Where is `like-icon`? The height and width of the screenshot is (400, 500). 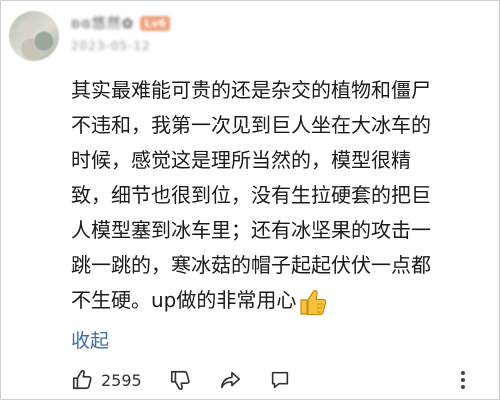
like-icon is located at coordinates (82, 380).